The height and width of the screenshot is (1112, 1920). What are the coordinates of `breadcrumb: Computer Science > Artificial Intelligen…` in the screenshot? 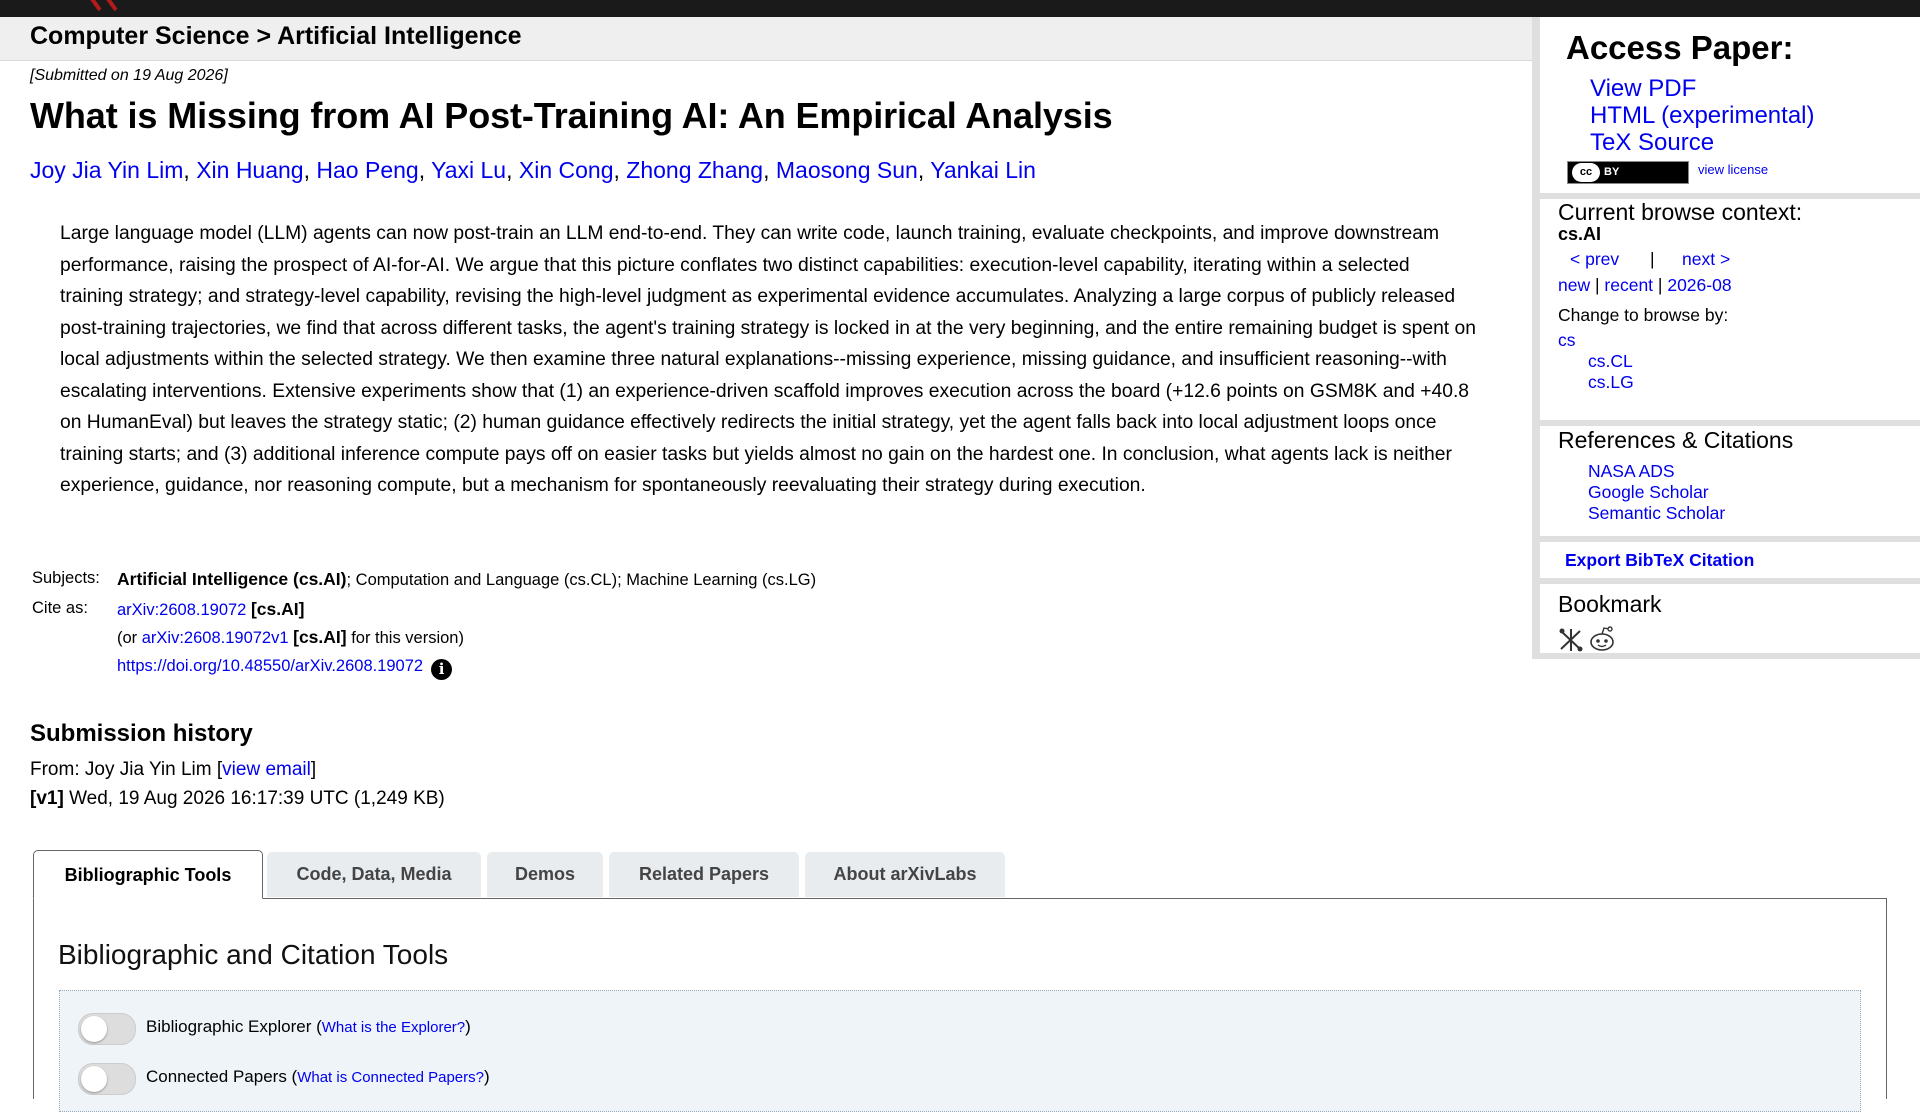 It's located at (766, 39).